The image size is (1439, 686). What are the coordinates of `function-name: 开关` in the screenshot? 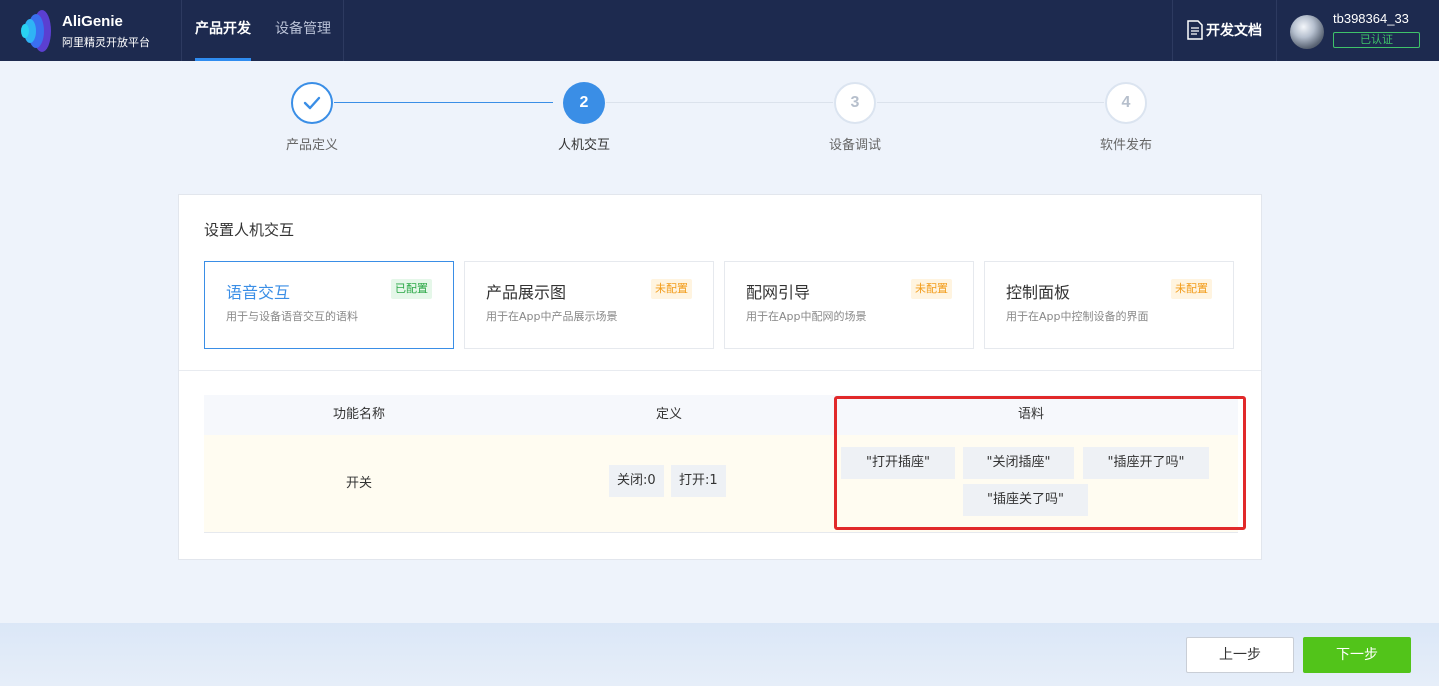 It's located at (358, 483).